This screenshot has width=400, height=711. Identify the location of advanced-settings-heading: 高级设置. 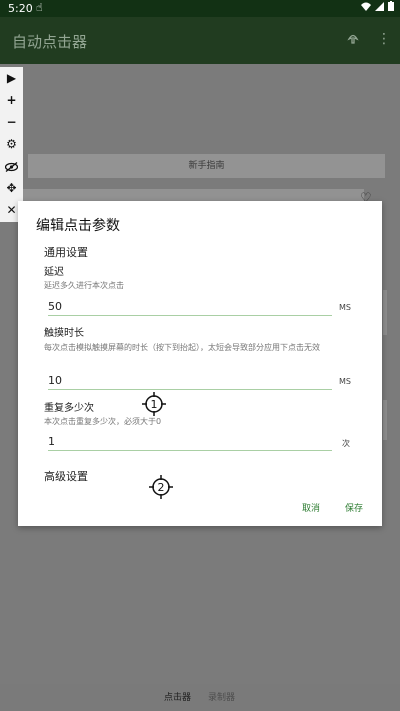
(66, 476).